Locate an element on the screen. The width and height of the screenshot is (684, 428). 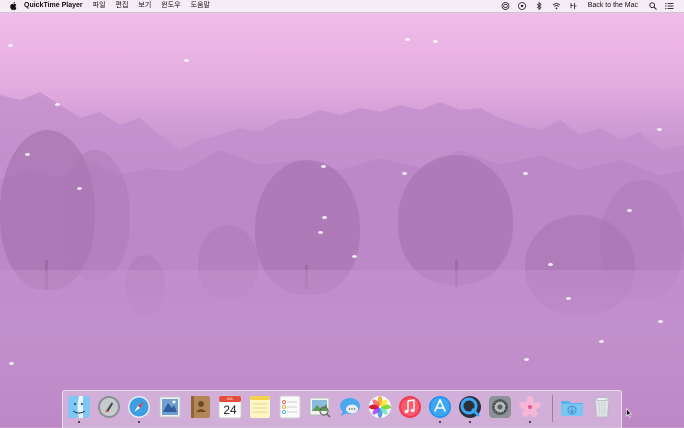
downloads-folder-icon is located at coordinates (572, 407).